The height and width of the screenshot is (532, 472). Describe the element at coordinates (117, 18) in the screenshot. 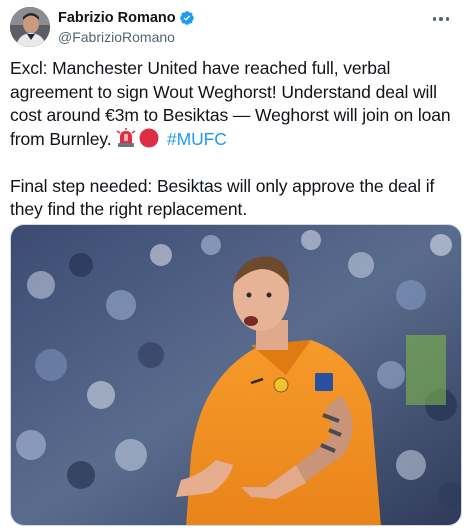

I see `author-name: Fabrizio Romano` at that location.